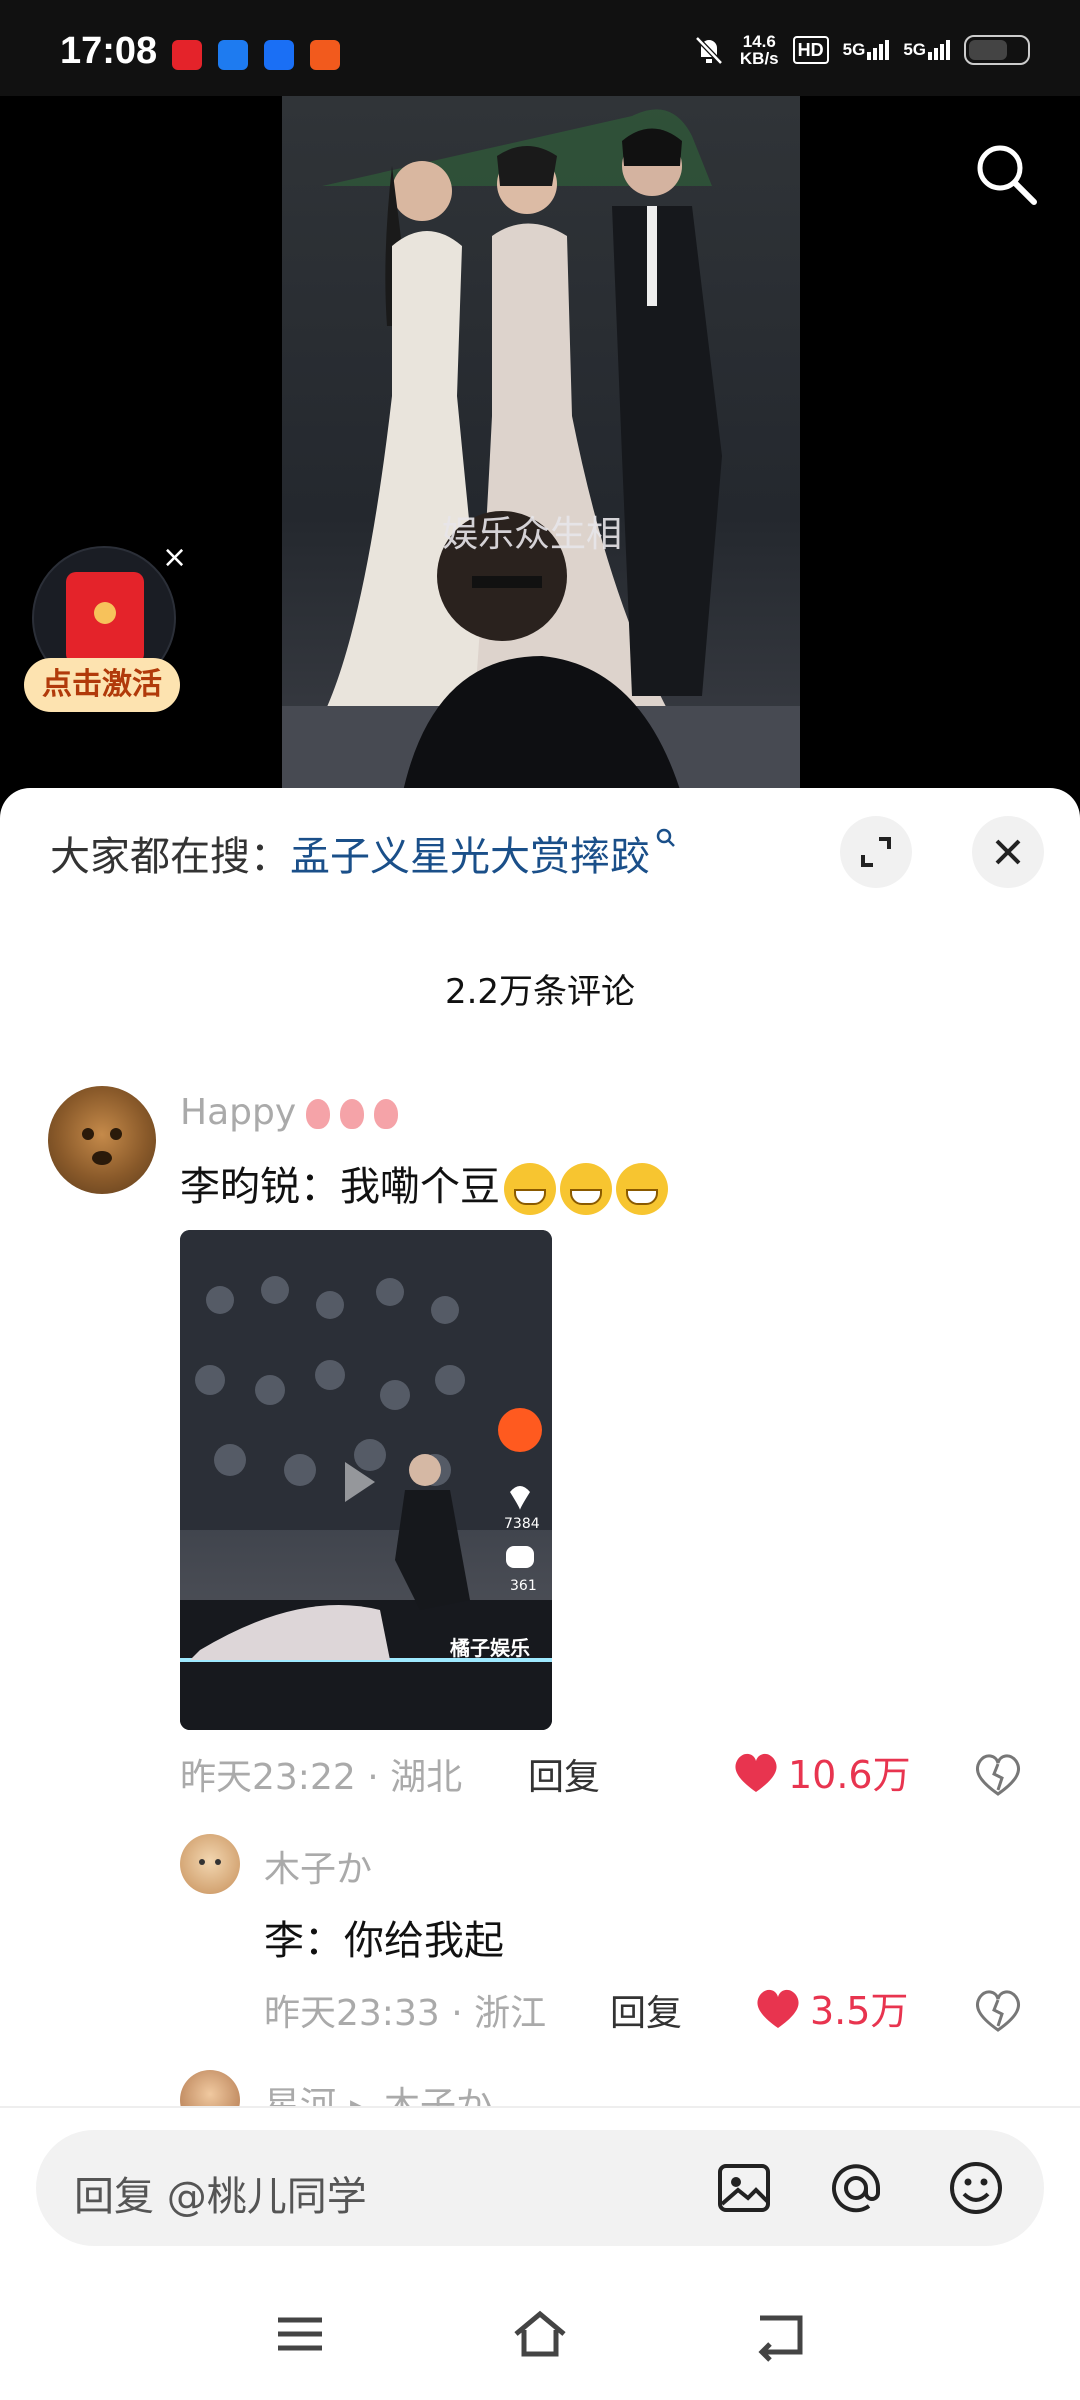 Image resolution: width=1080 pixels, height=2400 pixels. What do you see at coordinates (102, 685) in the screenshot?
I see `red-packet-activate-button: 点击激活` at bounding box center [102, 685].